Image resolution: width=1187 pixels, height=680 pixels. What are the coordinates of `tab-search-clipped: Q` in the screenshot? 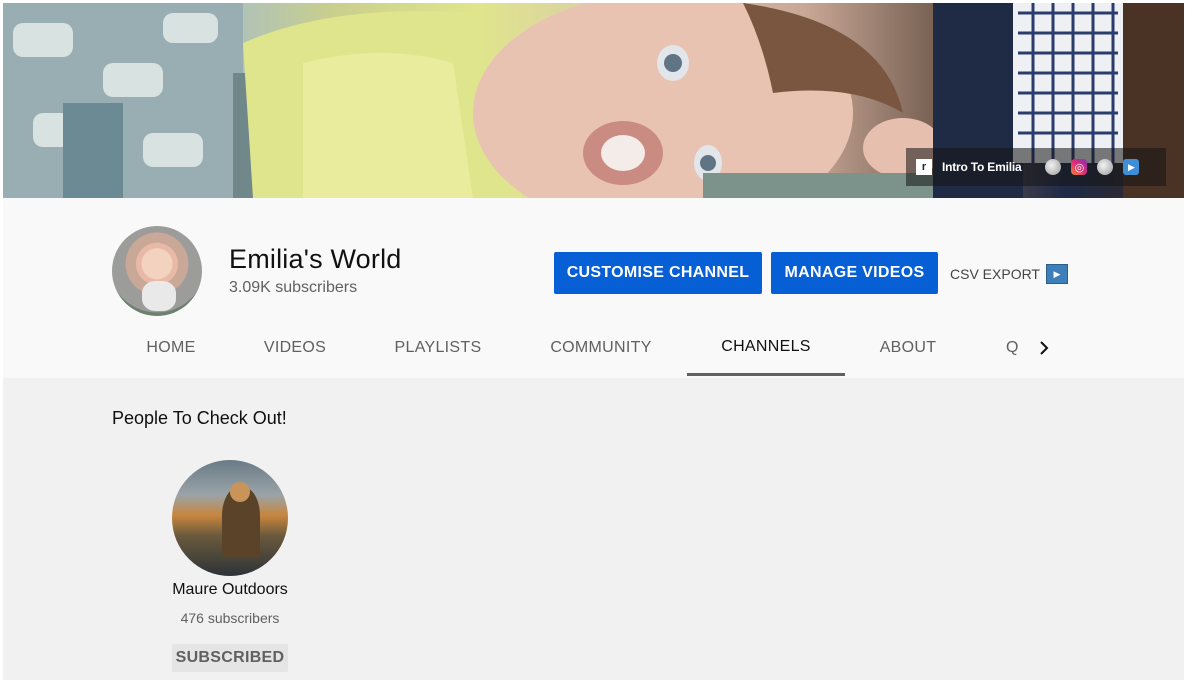 It's located at (1012, 347).